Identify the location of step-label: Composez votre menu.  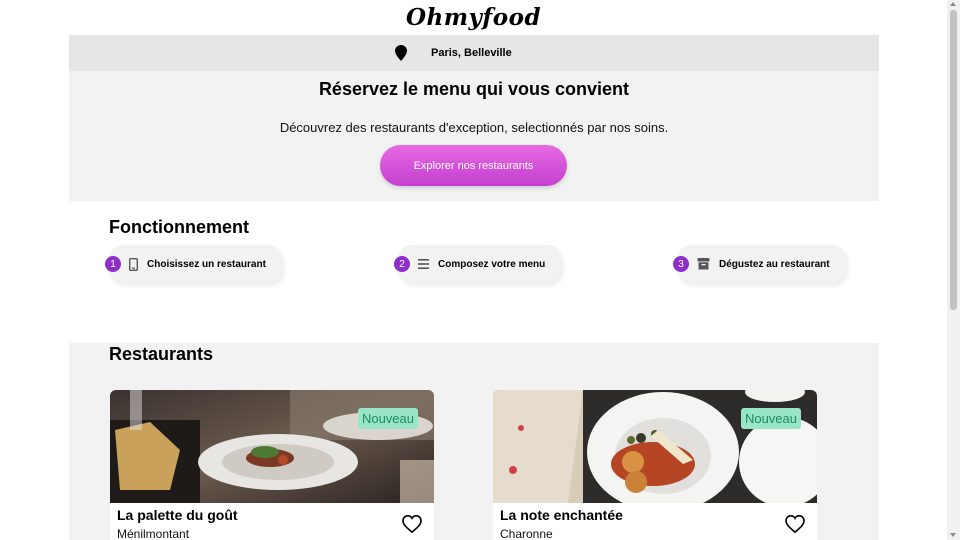
(492, 264).